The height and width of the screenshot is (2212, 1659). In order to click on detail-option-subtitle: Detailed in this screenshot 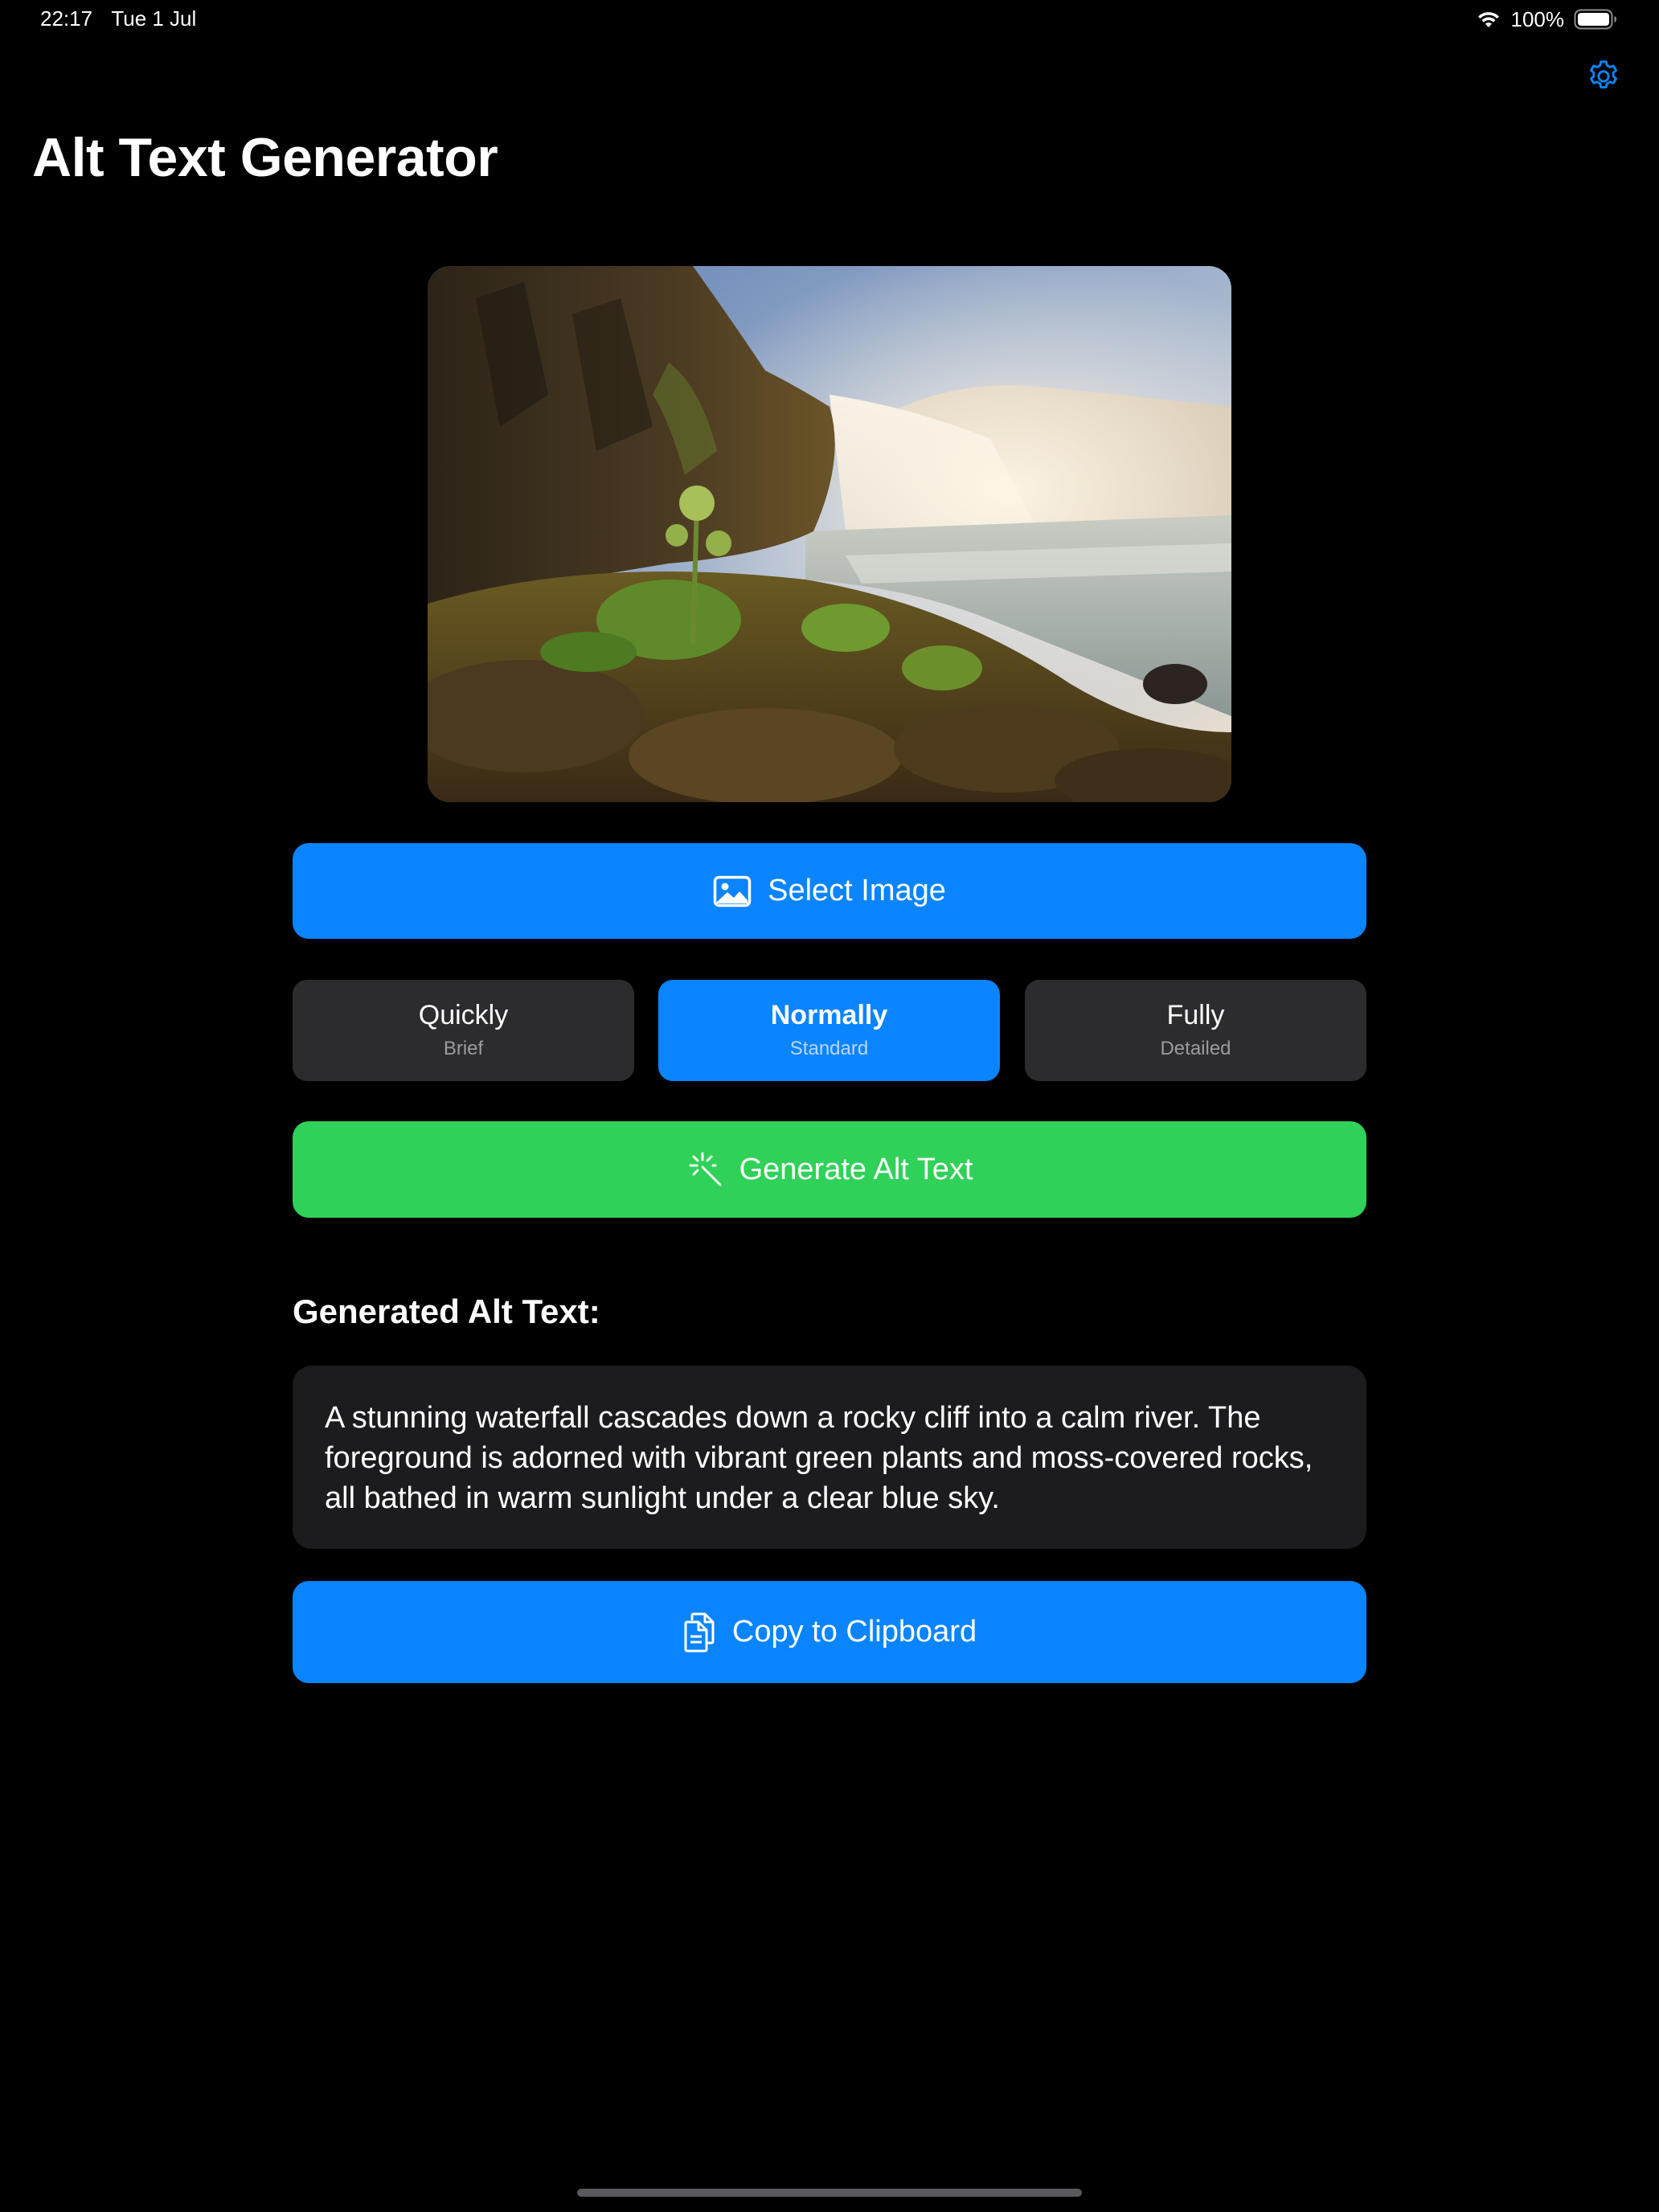, I will do `click(1195, 1048)`.